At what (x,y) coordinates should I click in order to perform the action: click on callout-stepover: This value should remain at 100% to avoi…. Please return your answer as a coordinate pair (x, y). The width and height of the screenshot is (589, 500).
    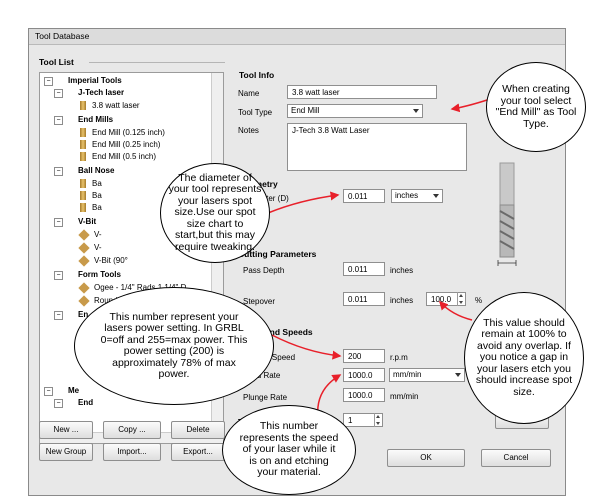
    Looking at the image, I should click on (524, 358).